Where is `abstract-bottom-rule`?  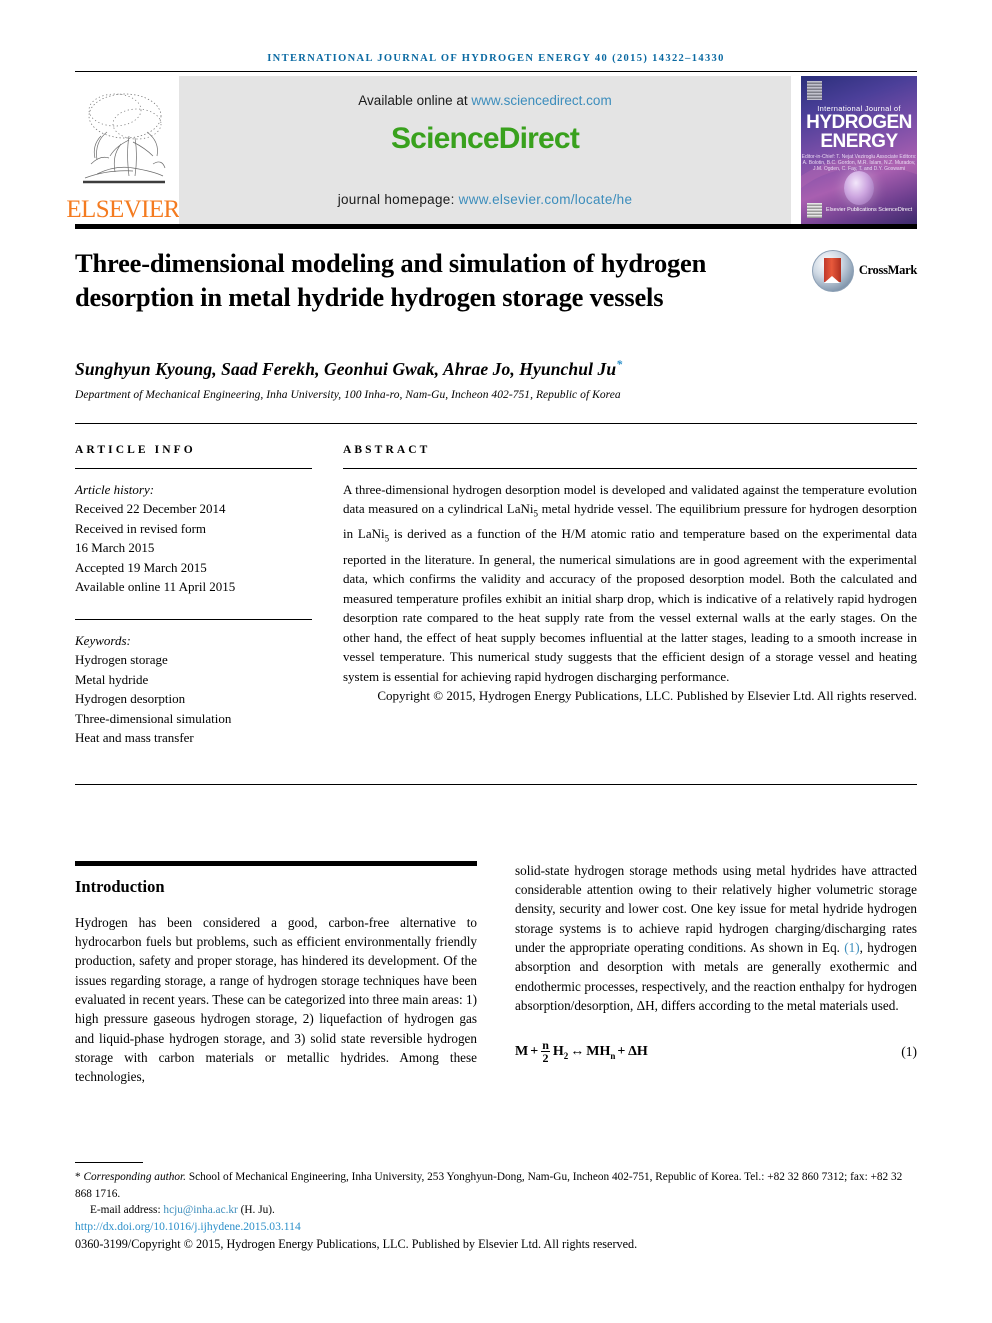 abstract-bottom-rule is located at coordinates (496, 784).